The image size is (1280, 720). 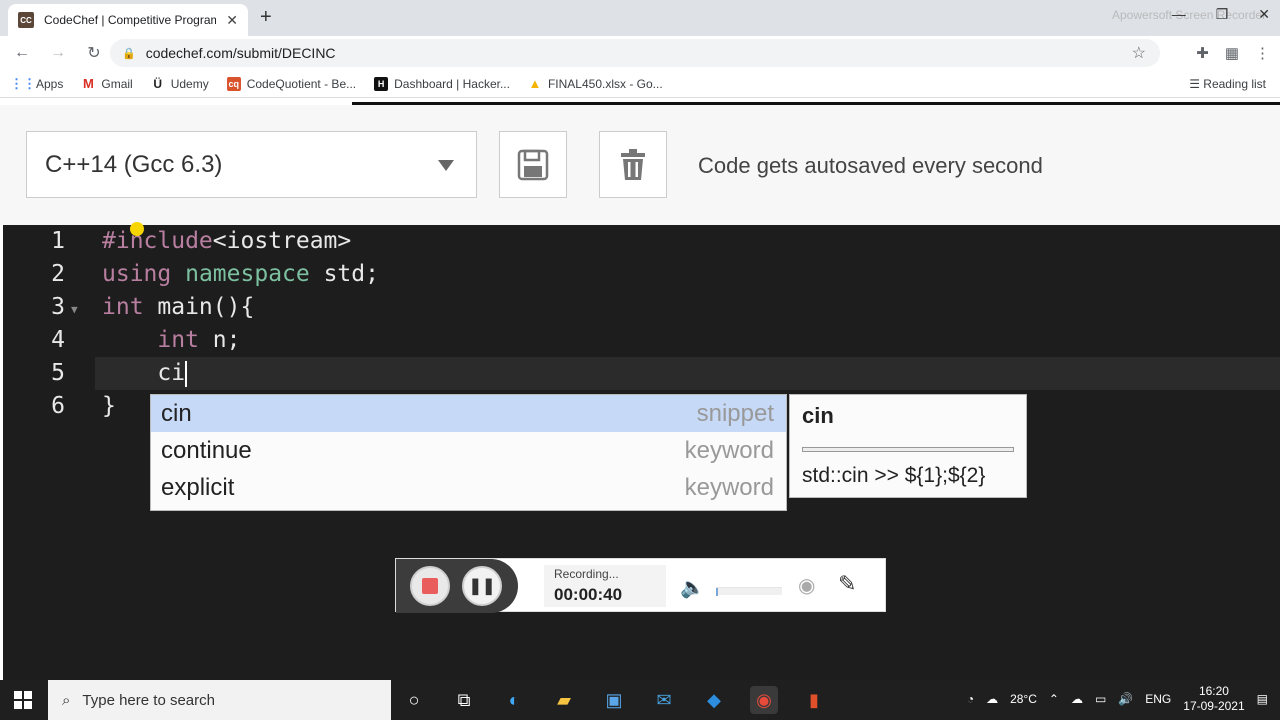 I want to click on cq-icon: cq, so click(x=233, y=83).